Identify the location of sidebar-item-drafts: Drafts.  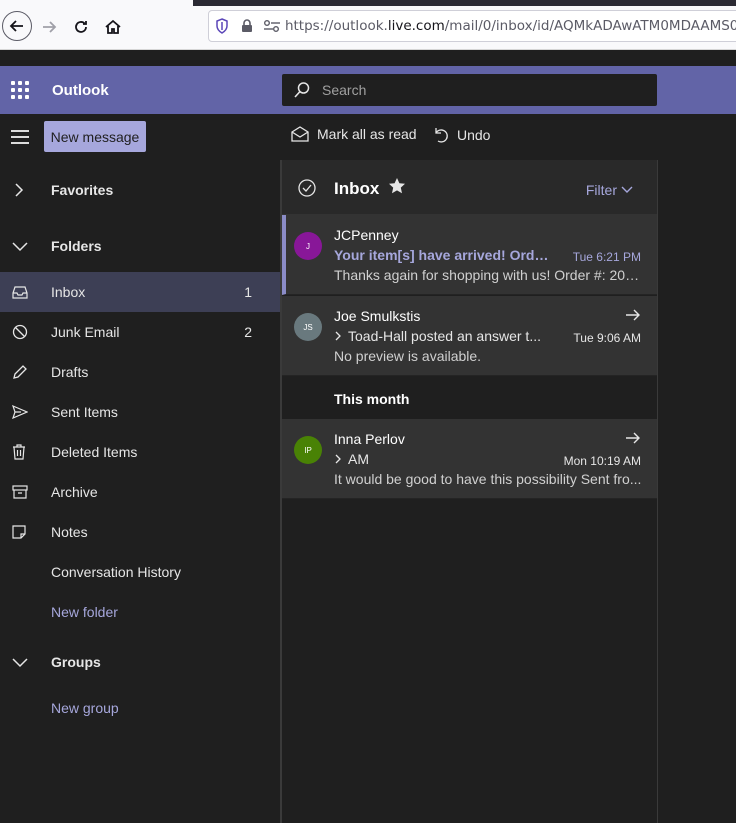
(140, 372).